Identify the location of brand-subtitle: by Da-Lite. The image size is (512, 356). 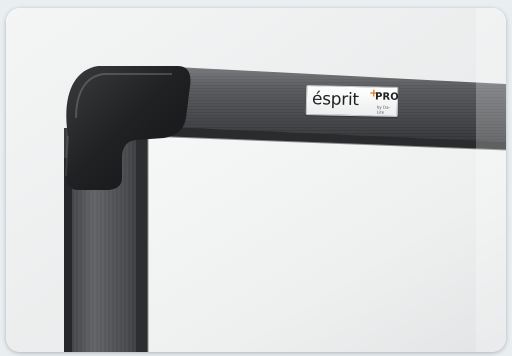
(383, 109).